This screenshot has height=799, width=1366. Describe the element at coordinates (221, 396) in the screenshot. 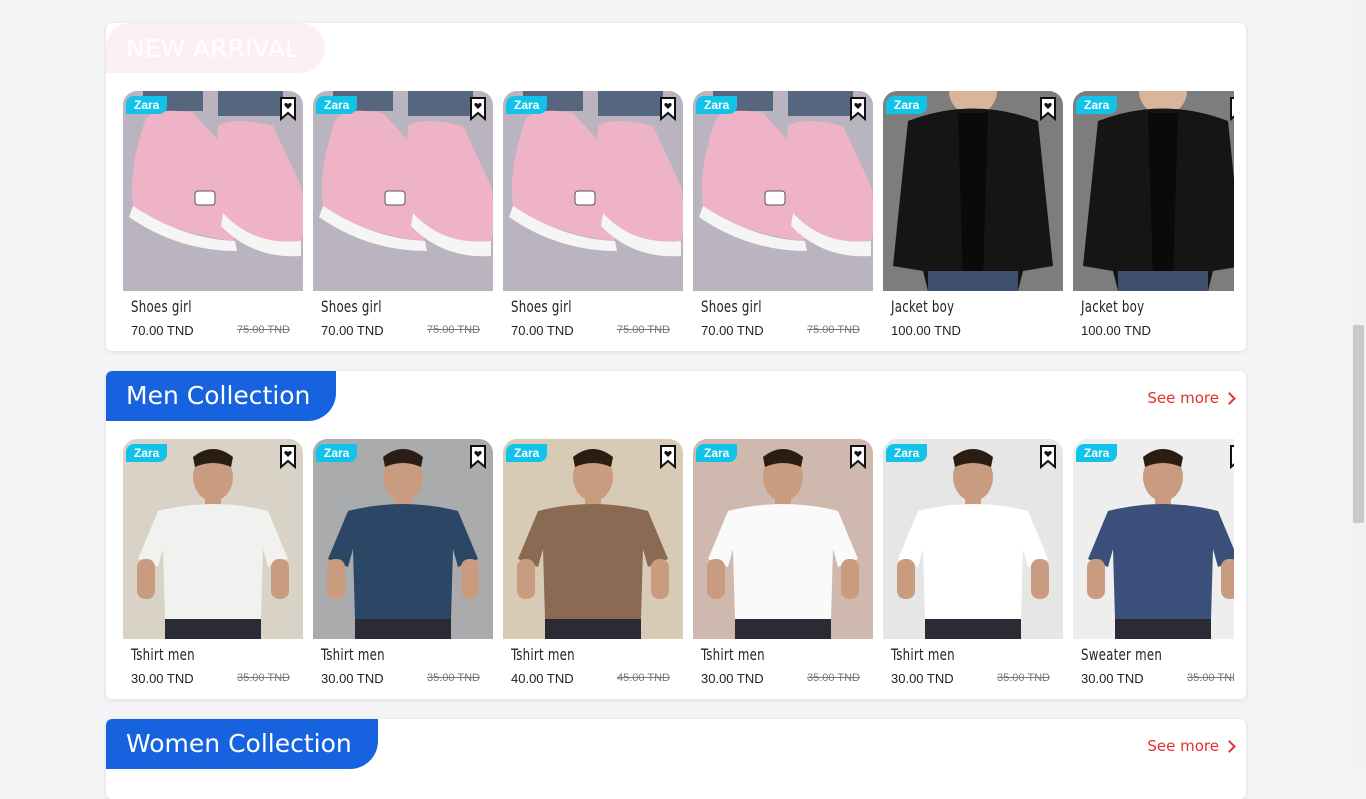

I see `section-title: Men Collection` at that location.